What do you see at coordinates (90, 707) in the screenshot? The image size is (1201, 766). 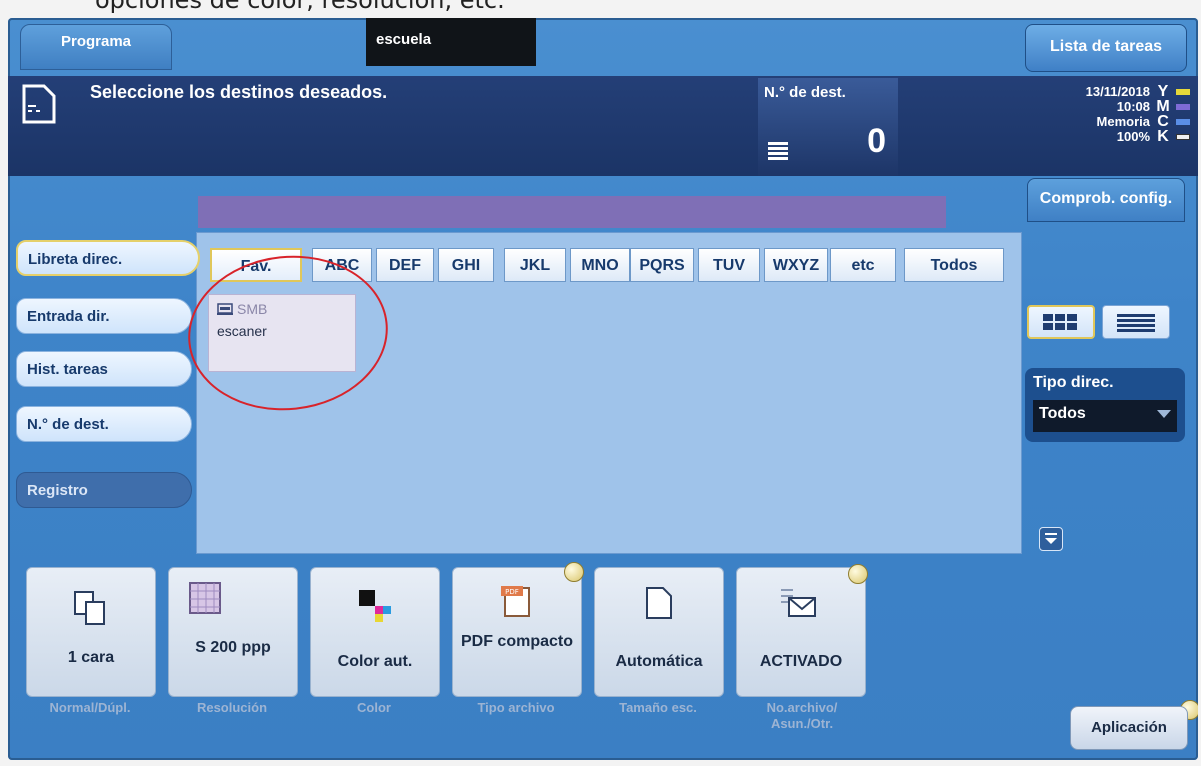 I see `duplex-label: Normal/Dúpl.` at bounding box center [90, 707].